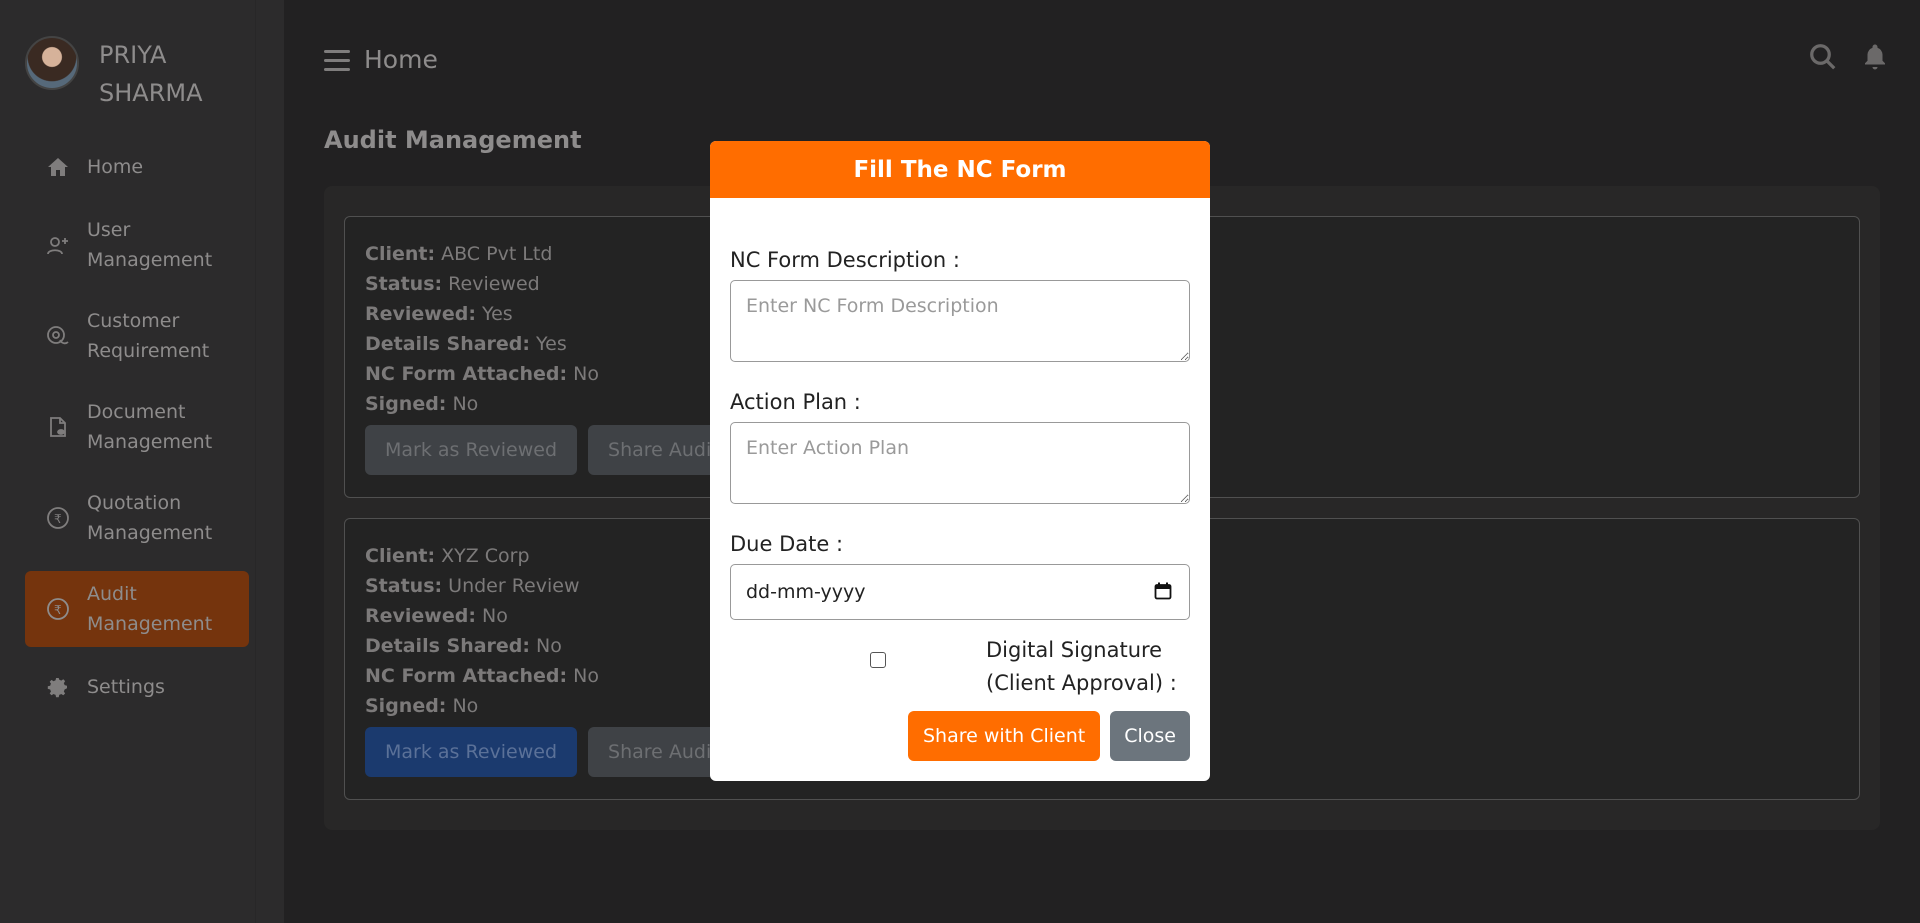  What do you see at coordinates (845, 260) in the screenshot?
I see `description-label: NC Form Description :` at bounding box center [845, 260].